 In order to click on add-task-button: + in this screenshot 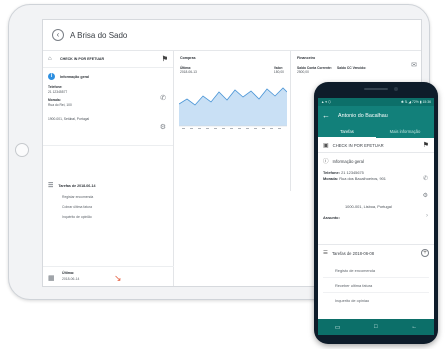, I will do `click(425, 253)`.